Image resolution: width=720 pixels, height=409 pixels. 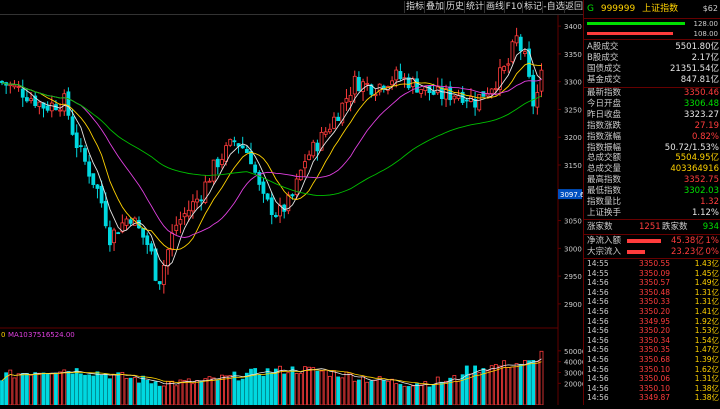 I want to click on tick-amount: 1.62亿, so click(x=706, y=369).